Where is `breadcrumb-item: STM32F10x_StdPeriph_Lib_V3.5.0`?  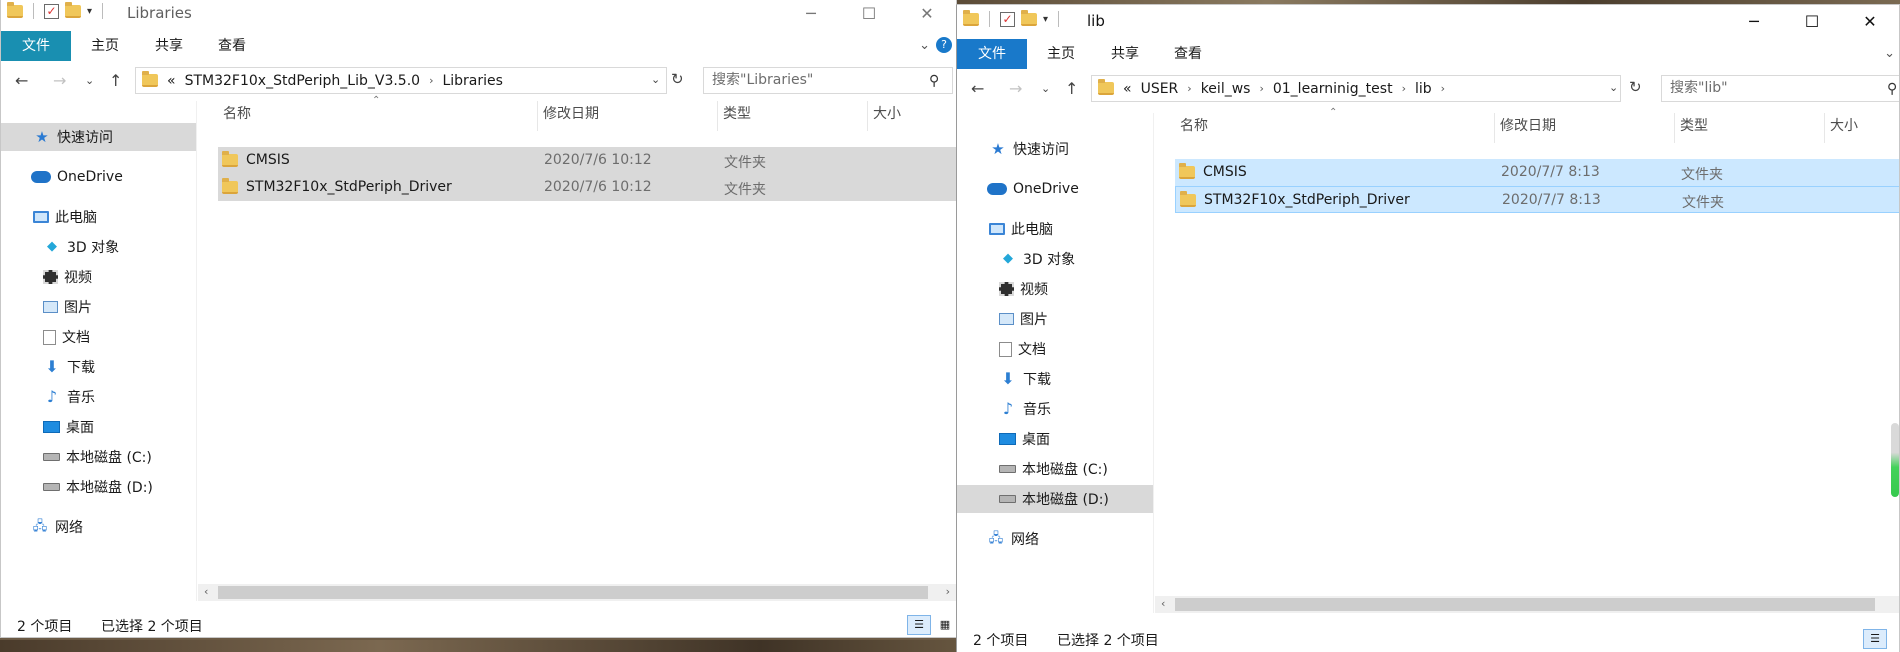 breadcrumb-item: STM32F10x_StdPeriph_Lib_V3.5.0 is located at coordinates (302, 81).